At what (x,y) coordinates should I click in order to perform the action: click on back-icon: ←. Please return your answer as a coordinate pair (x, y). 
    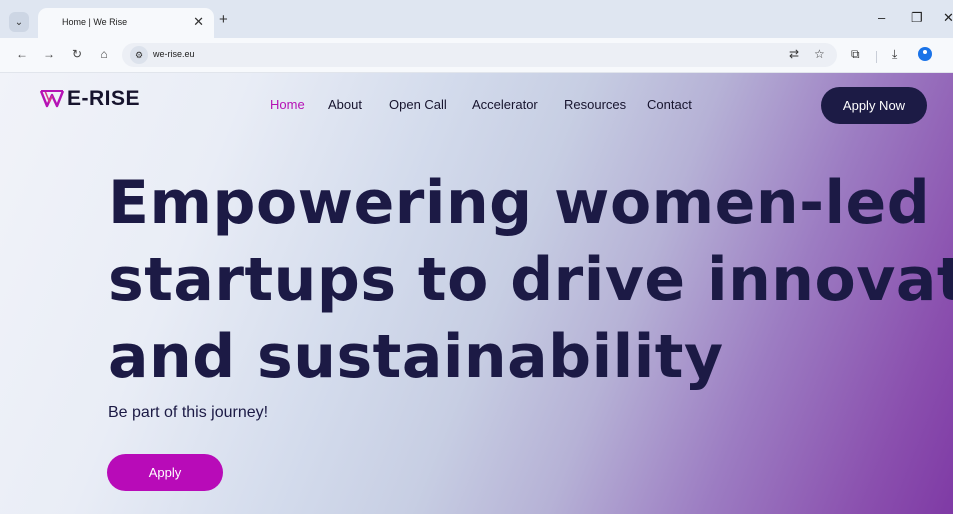
    Looking at the image, I should click on (22, 54).